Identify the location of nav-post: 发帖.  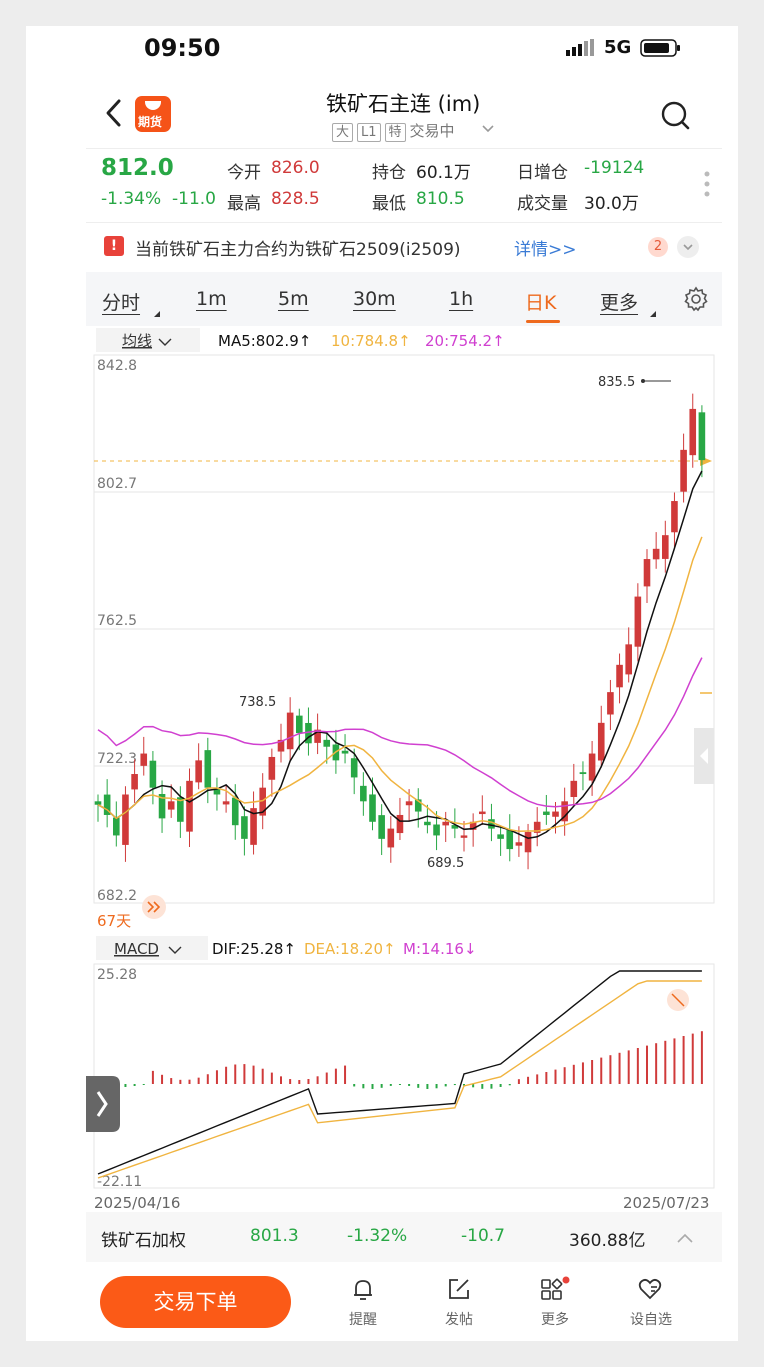
(459, 1319).